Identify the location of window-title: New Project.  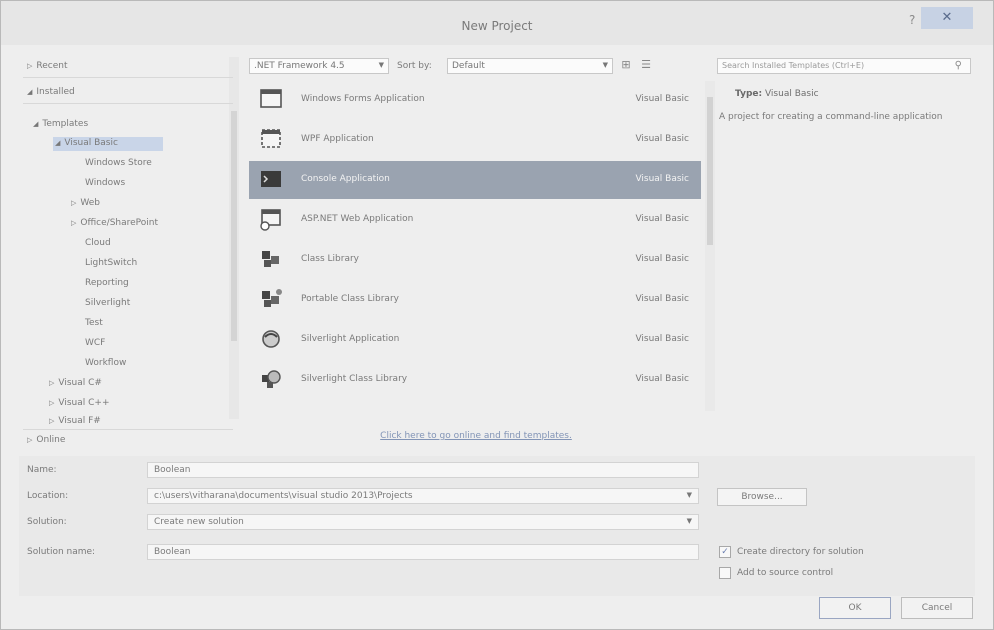
(497, 26).